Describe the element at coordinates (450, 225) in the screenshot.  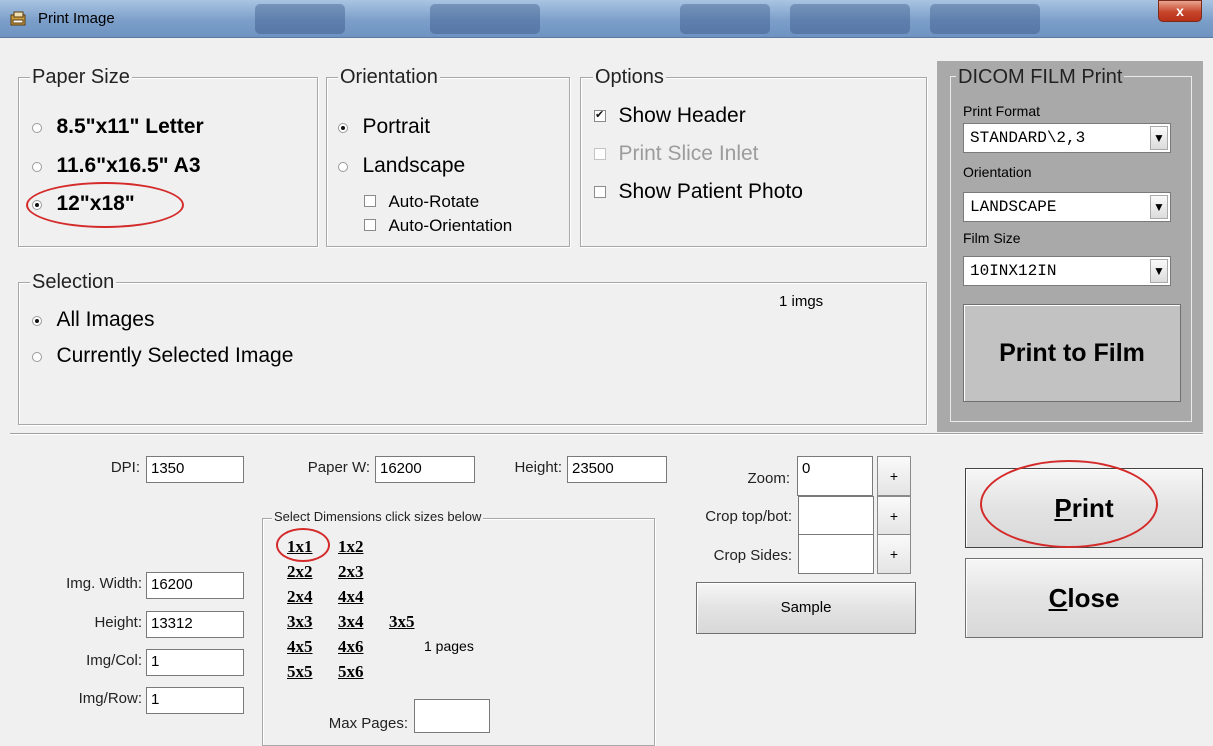
I see `auto-orientation-label: Auto-Orientation` at that location.